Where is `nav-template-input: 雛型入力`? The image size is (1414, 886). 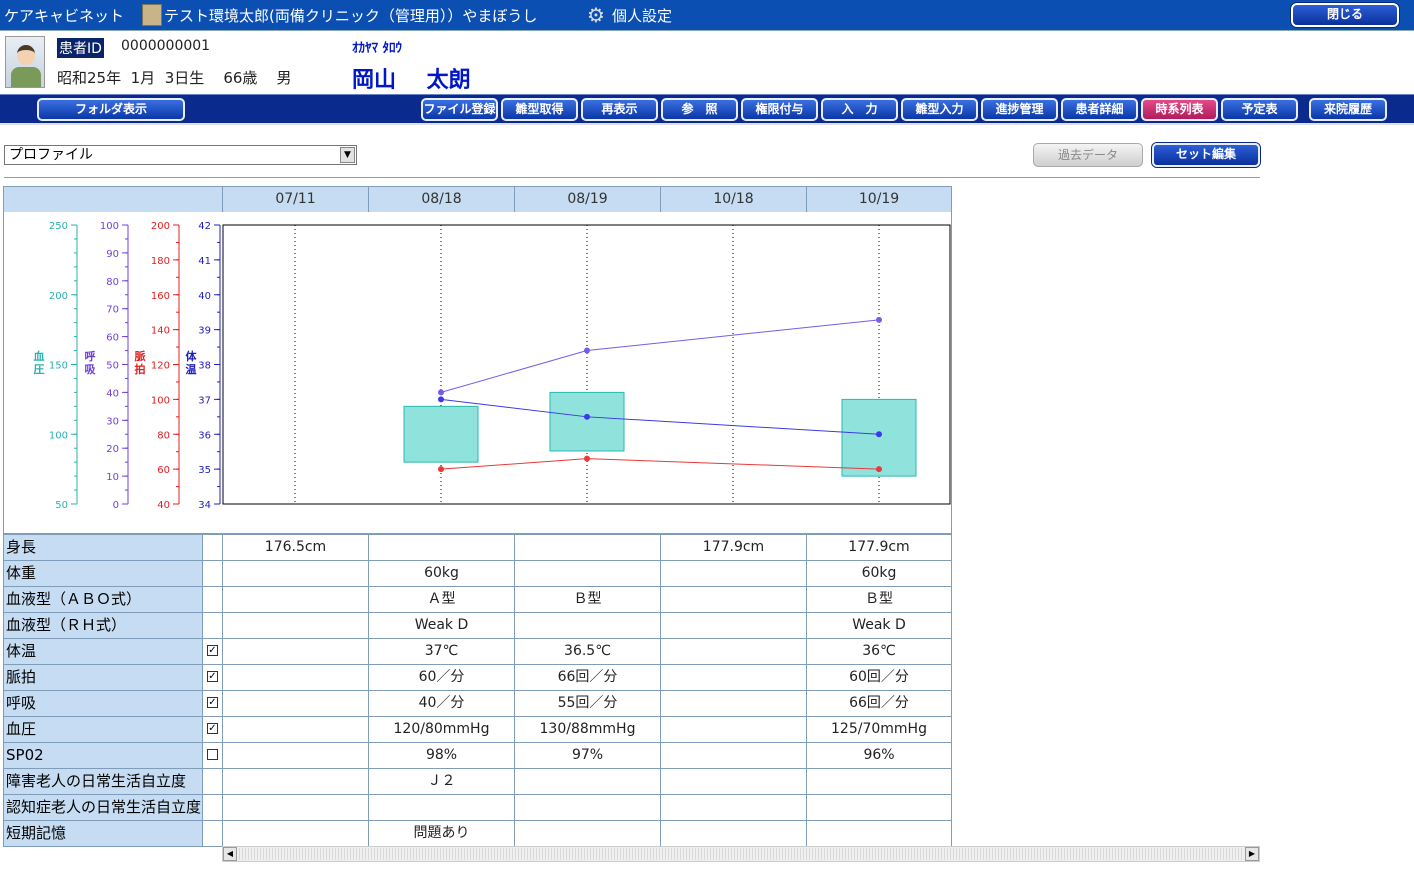 nav-template-input: 雛型入力 is located at coordinates (939, 109).